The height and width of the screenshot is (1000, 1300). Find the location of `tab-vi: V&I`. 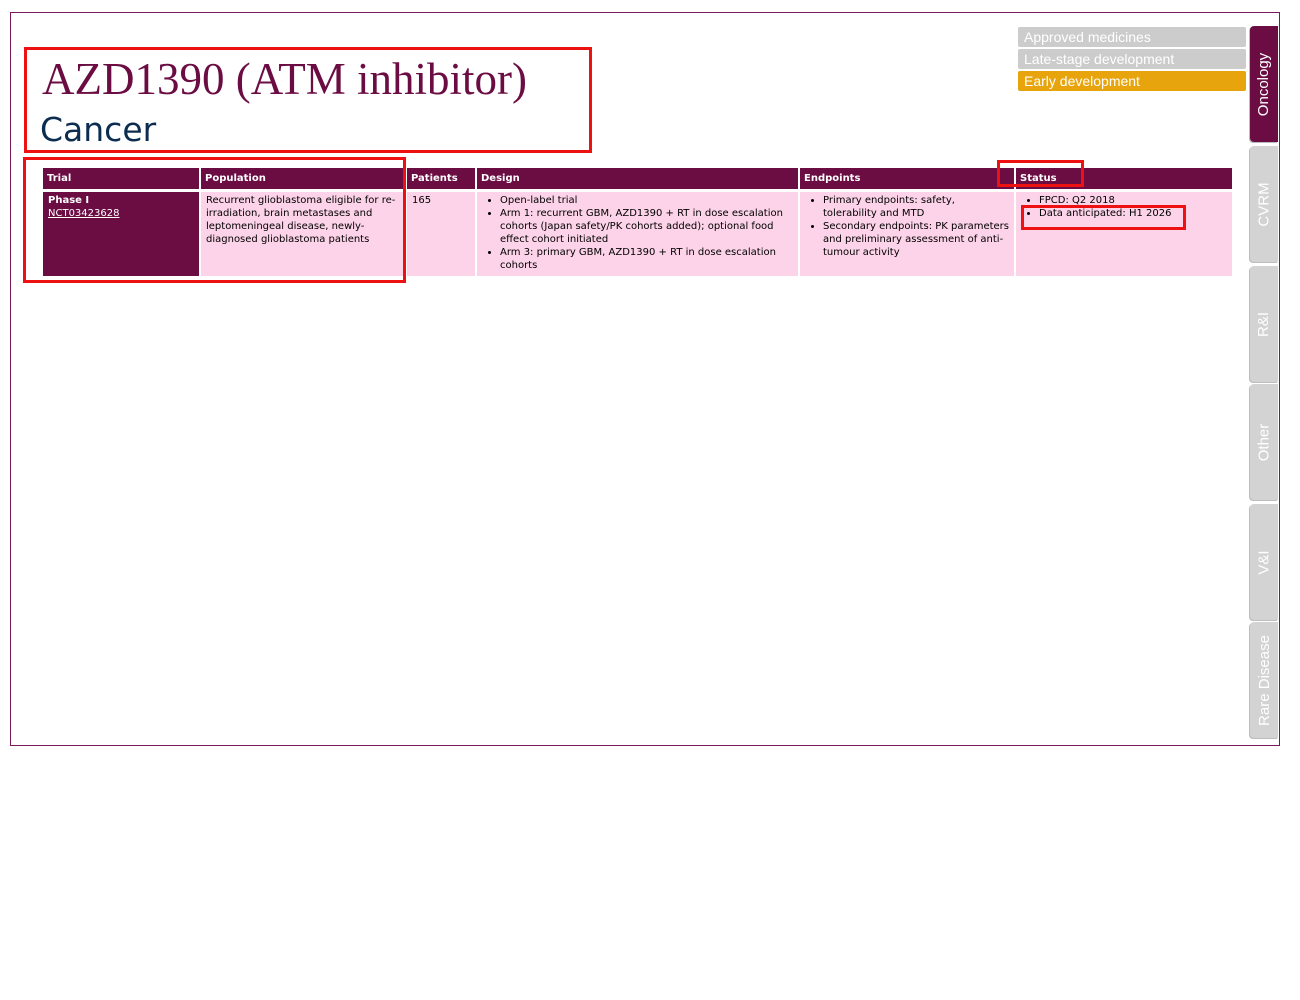

tab-vi: V&I is located at coordinates (1264, 562).